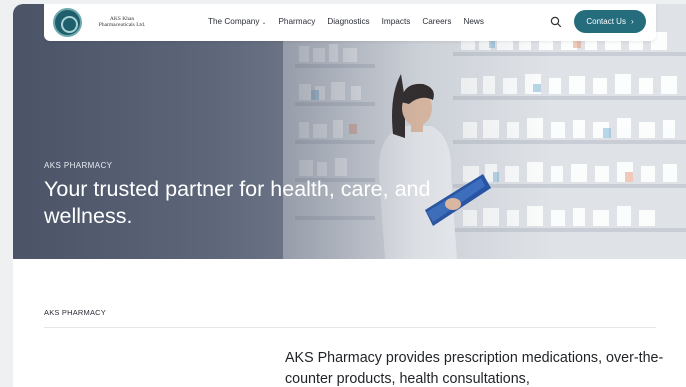  What do you see at coordinates (264, 23) in the screenshot?
I see `chevron-down-icon: ⌄` at bounding box center [264, 23].